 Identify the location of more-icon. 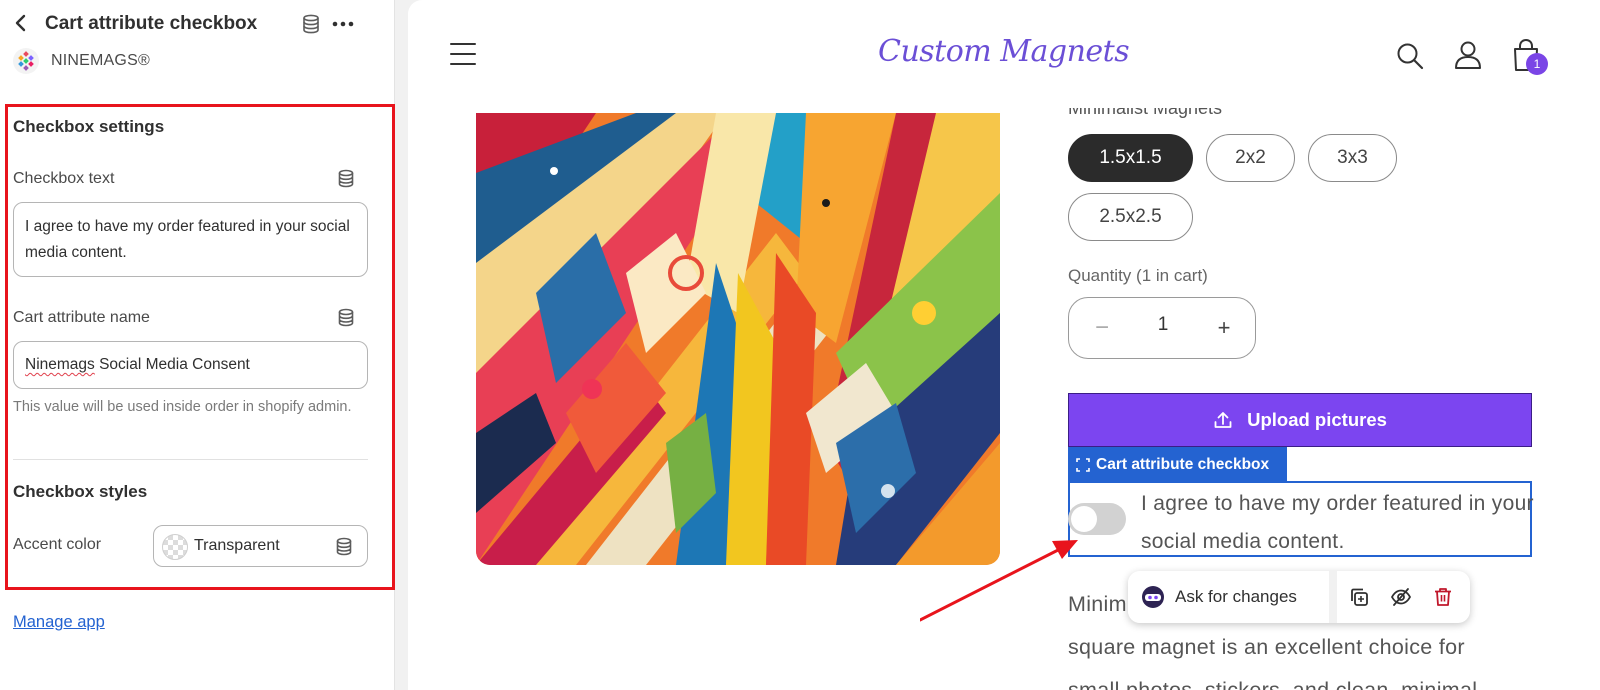
(343, 24).